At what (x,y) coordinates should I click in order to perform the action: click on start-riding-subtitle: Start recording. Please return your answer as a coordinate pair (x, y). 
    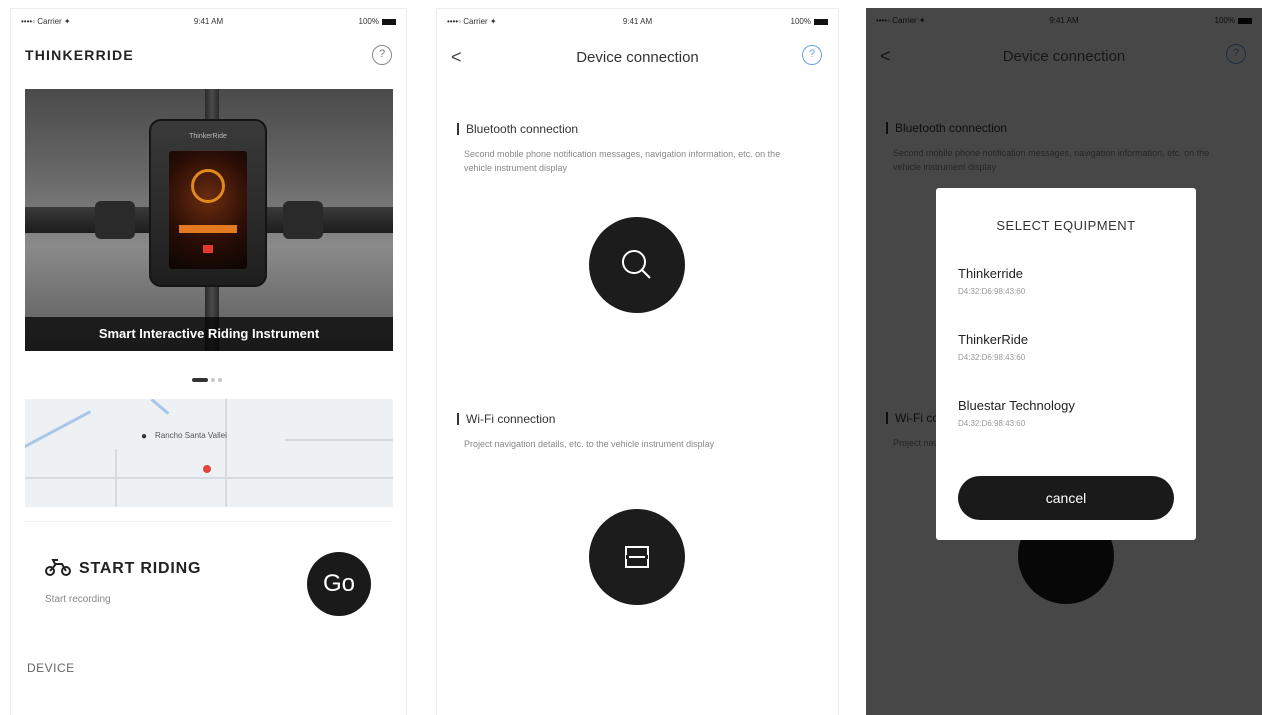
    Looking at the image, I should click on (78, 599).